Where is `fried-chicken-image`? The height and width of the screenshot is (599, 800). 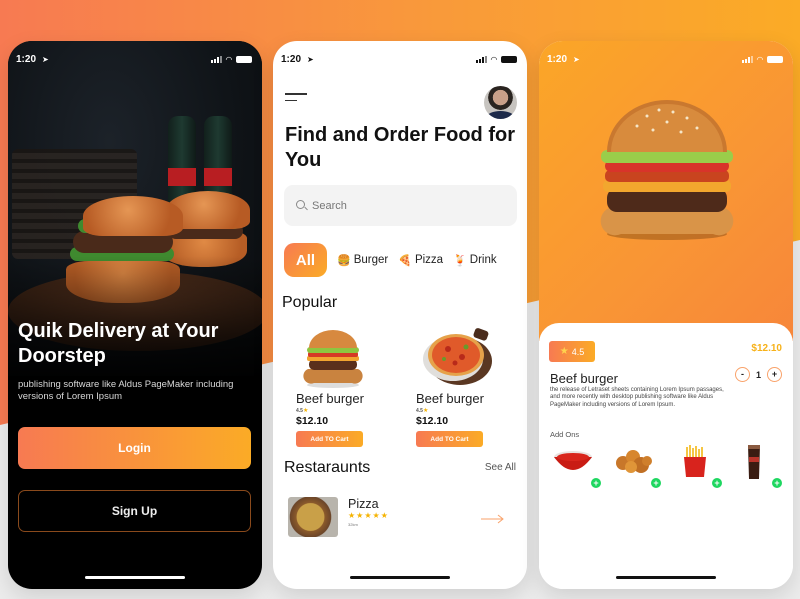 fried-chicken-image is located at coordinates (634, 461).